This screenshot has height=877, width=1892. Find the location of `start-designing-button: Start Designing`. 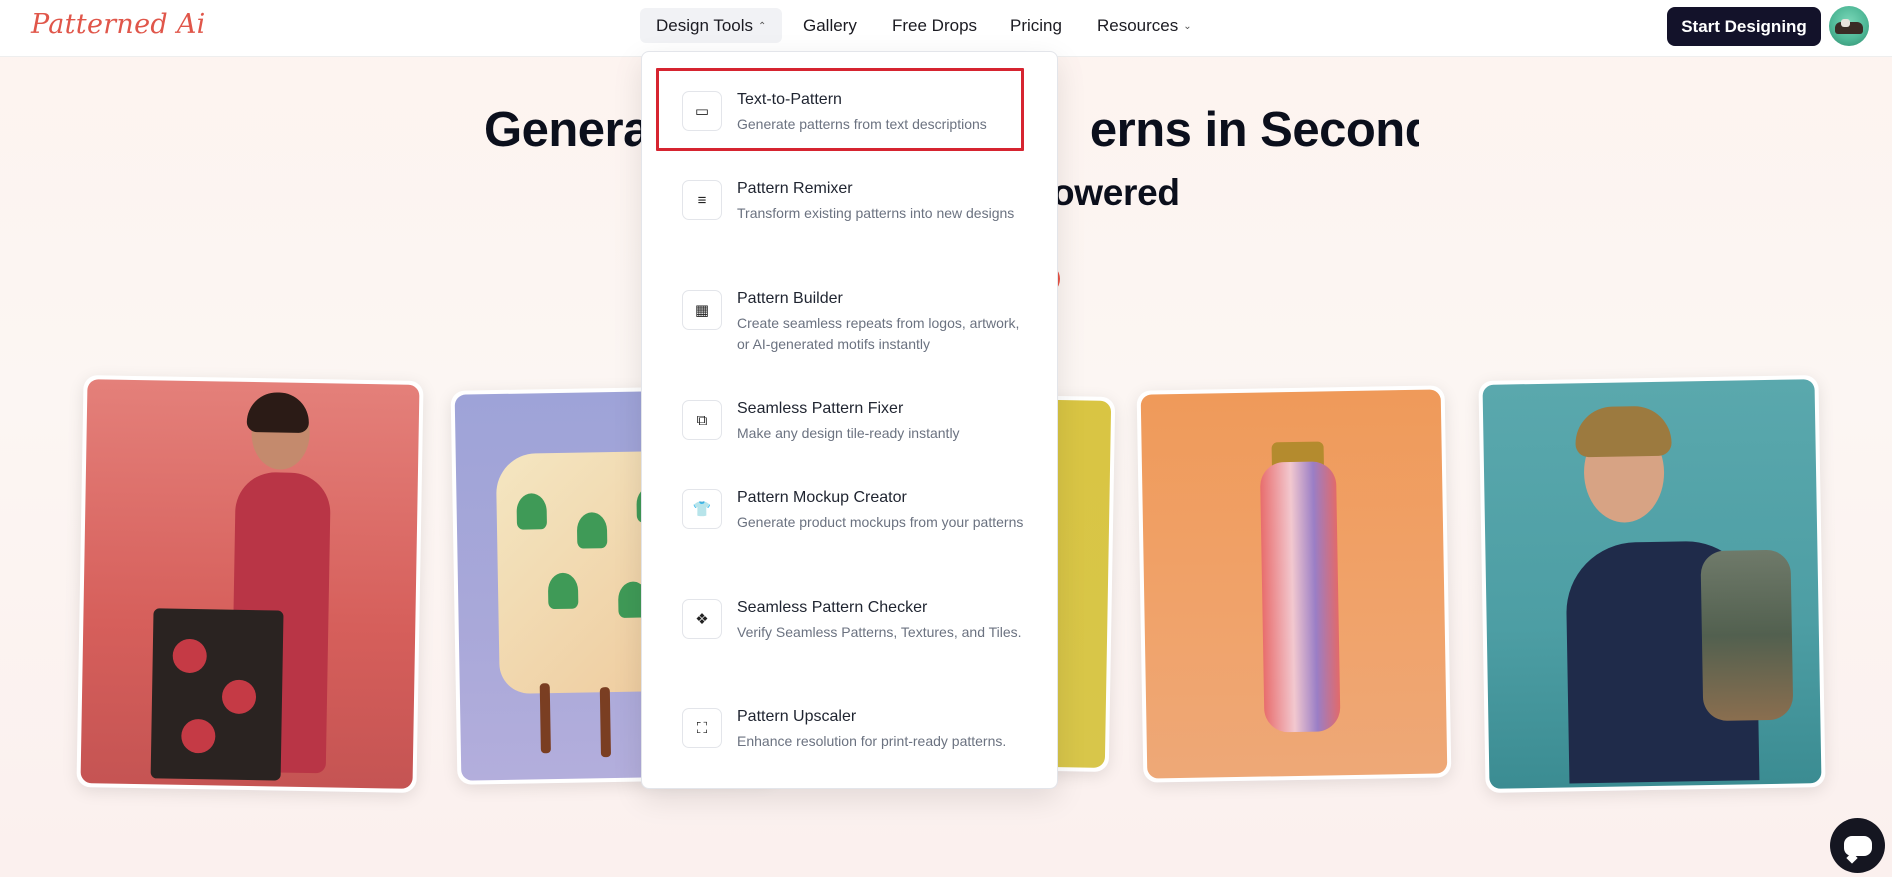

start-designing-button: Start Designing is located at coordinates (1744, 26).